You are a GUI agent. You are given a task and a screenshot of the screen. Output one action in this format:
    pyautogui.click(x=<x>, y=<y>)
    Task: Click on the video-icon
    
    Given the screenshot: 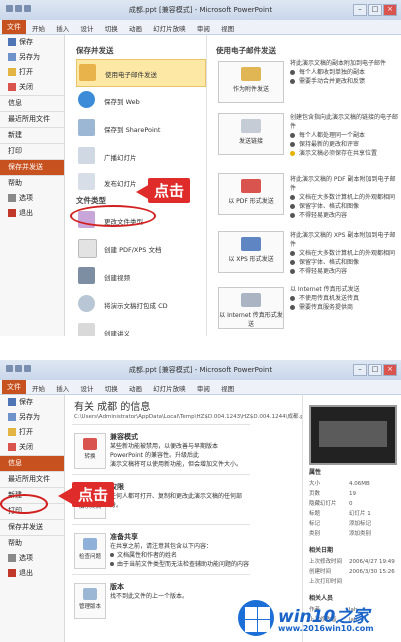 What is the action you would take?
    pyautogui.click(x=86, y=275)
    